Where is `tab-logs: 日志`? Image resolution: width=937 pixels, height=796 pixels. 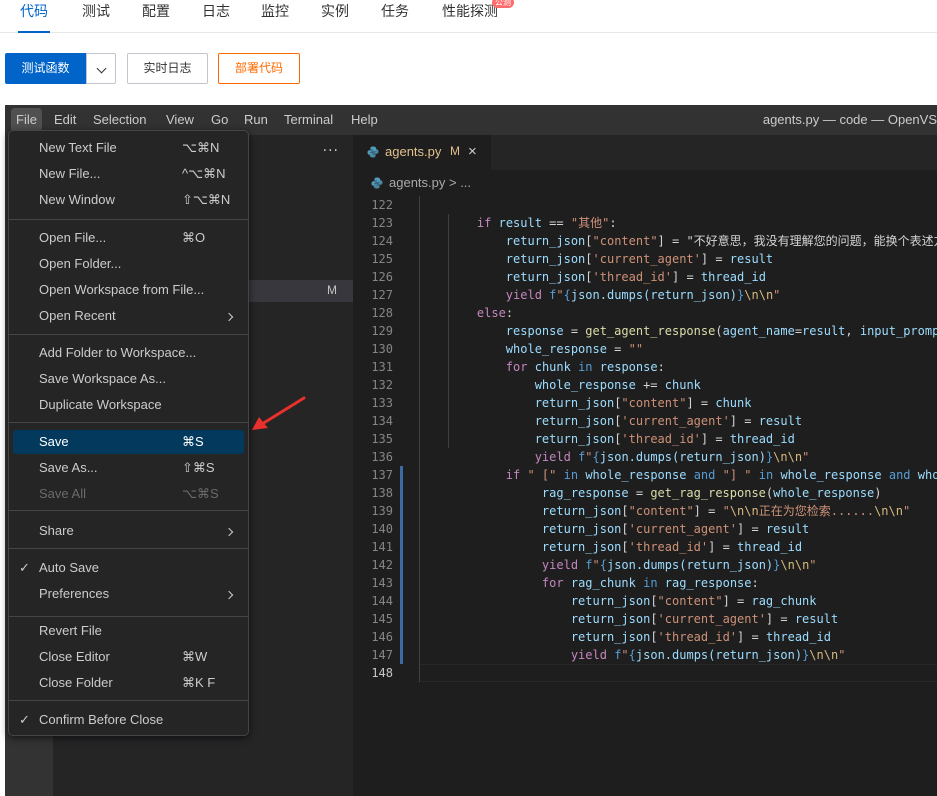 tab-logs: 日志 is located at coordinates (216, 16).